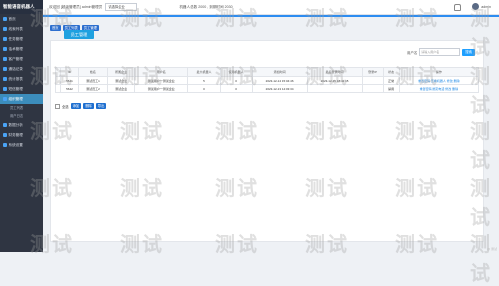  What do you see at coordinates (279, 80) in the screenshot?
I see `cell-created: 2023-12-14 15:04:46` at bounding box center [279, 80].